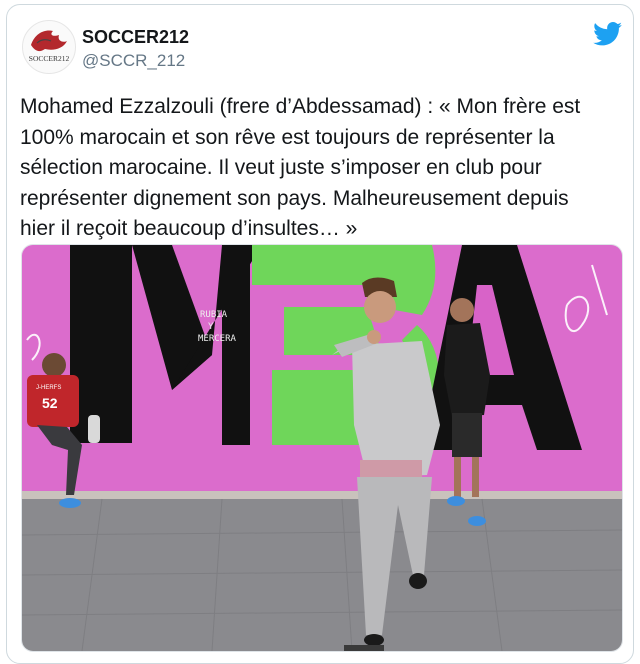 The height and width of the screenshot is (664, 640). I want to click on user-handle: @SCCR_212, so click(133, 61).